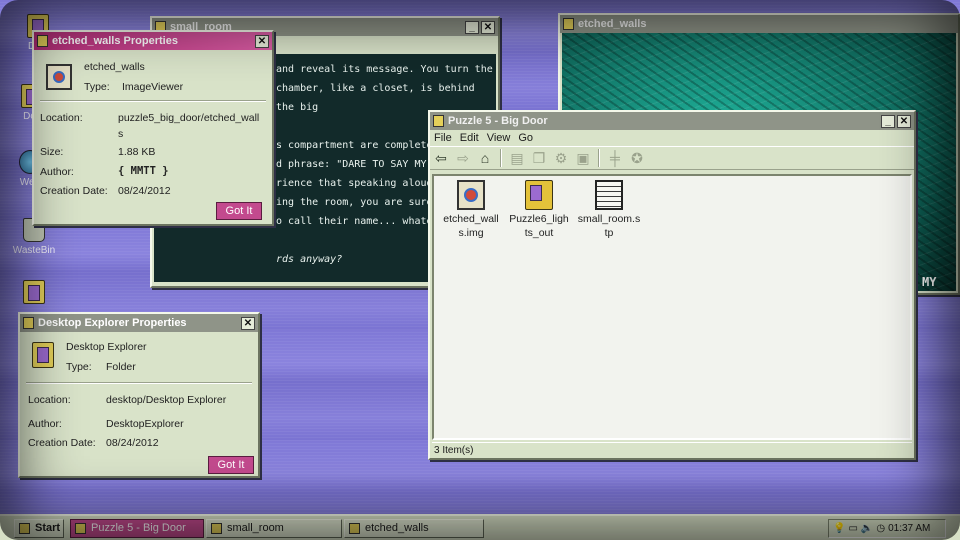 The image size is (960, 540). I want to click on type-value: Folder, so click(121, 367).